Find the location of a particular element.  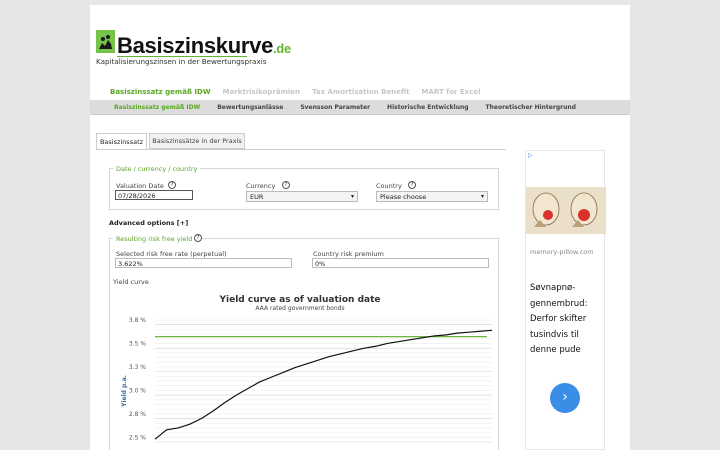

chart-y-label: Yield p.a. is located at coordinates (124, 391).